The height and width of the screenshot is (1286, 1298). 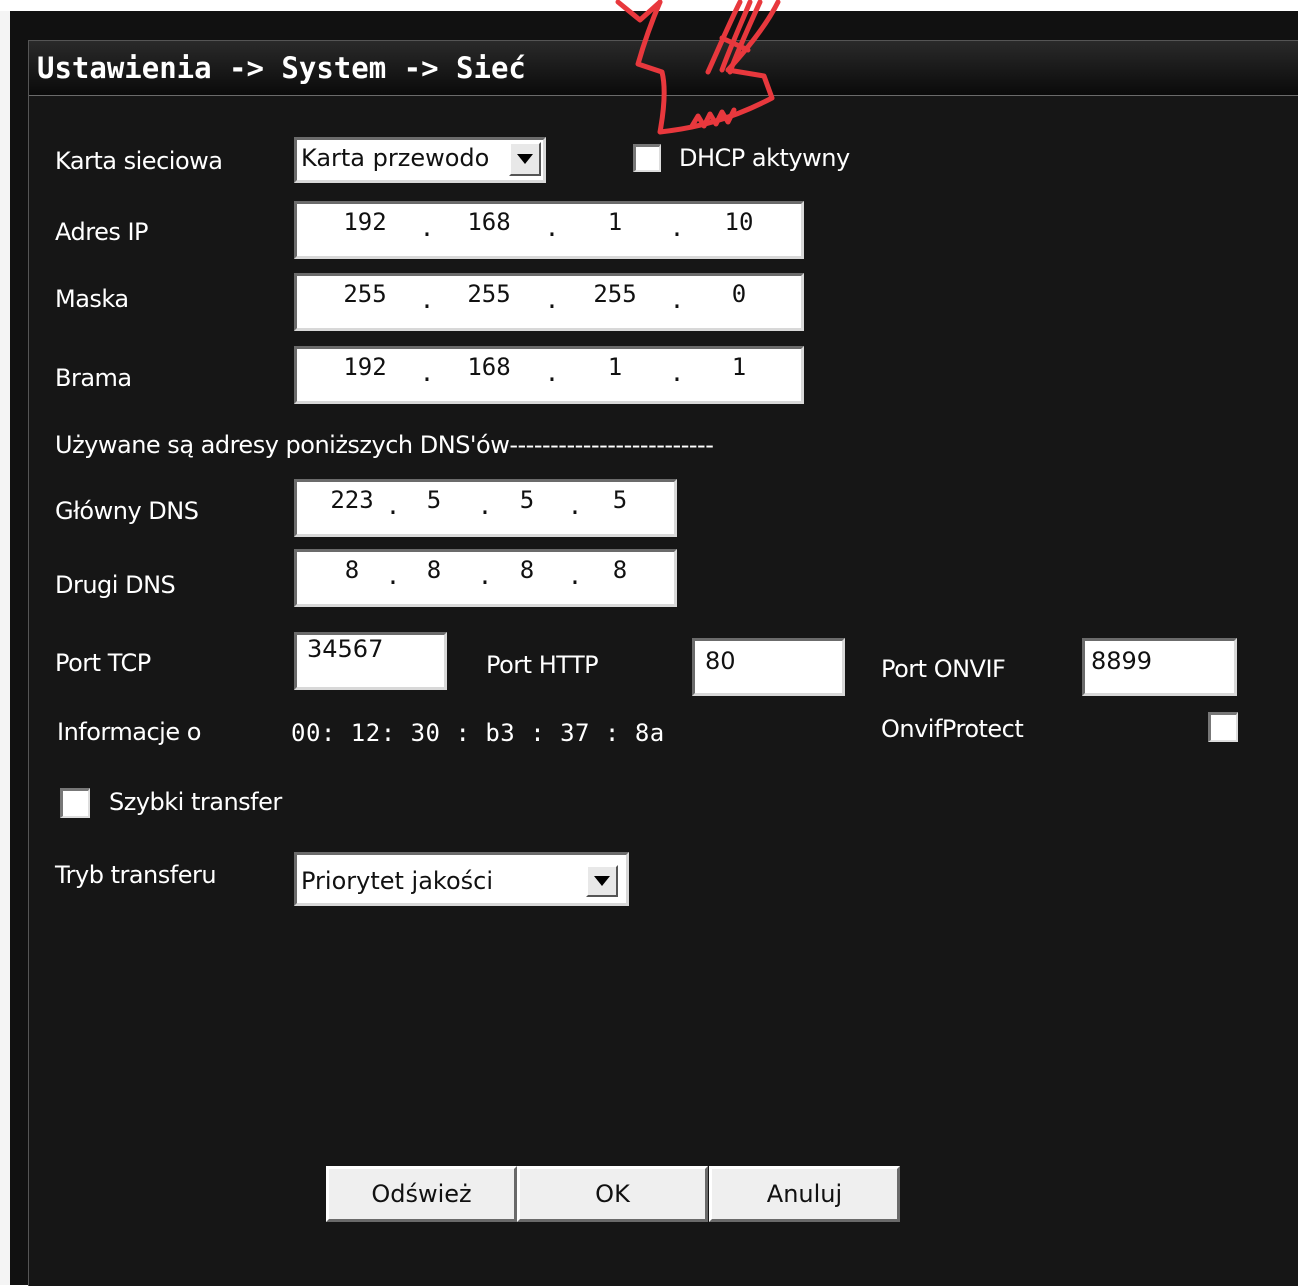 What do you see at coordinates (365, 294) in the screenshot?
I see `mask-octet-1: 255` at bounding box center [365, 294].